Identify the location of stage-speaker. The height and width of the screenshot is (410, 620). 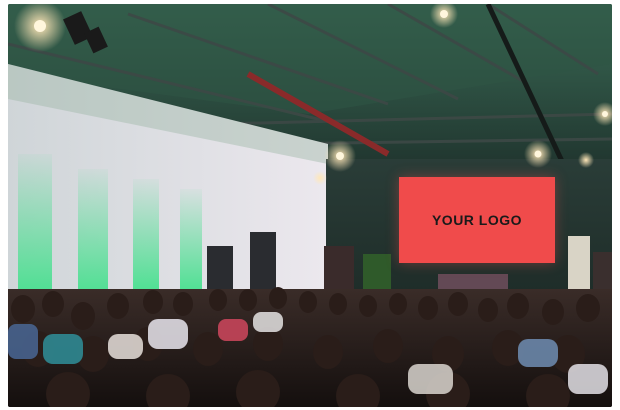
(339, 271).